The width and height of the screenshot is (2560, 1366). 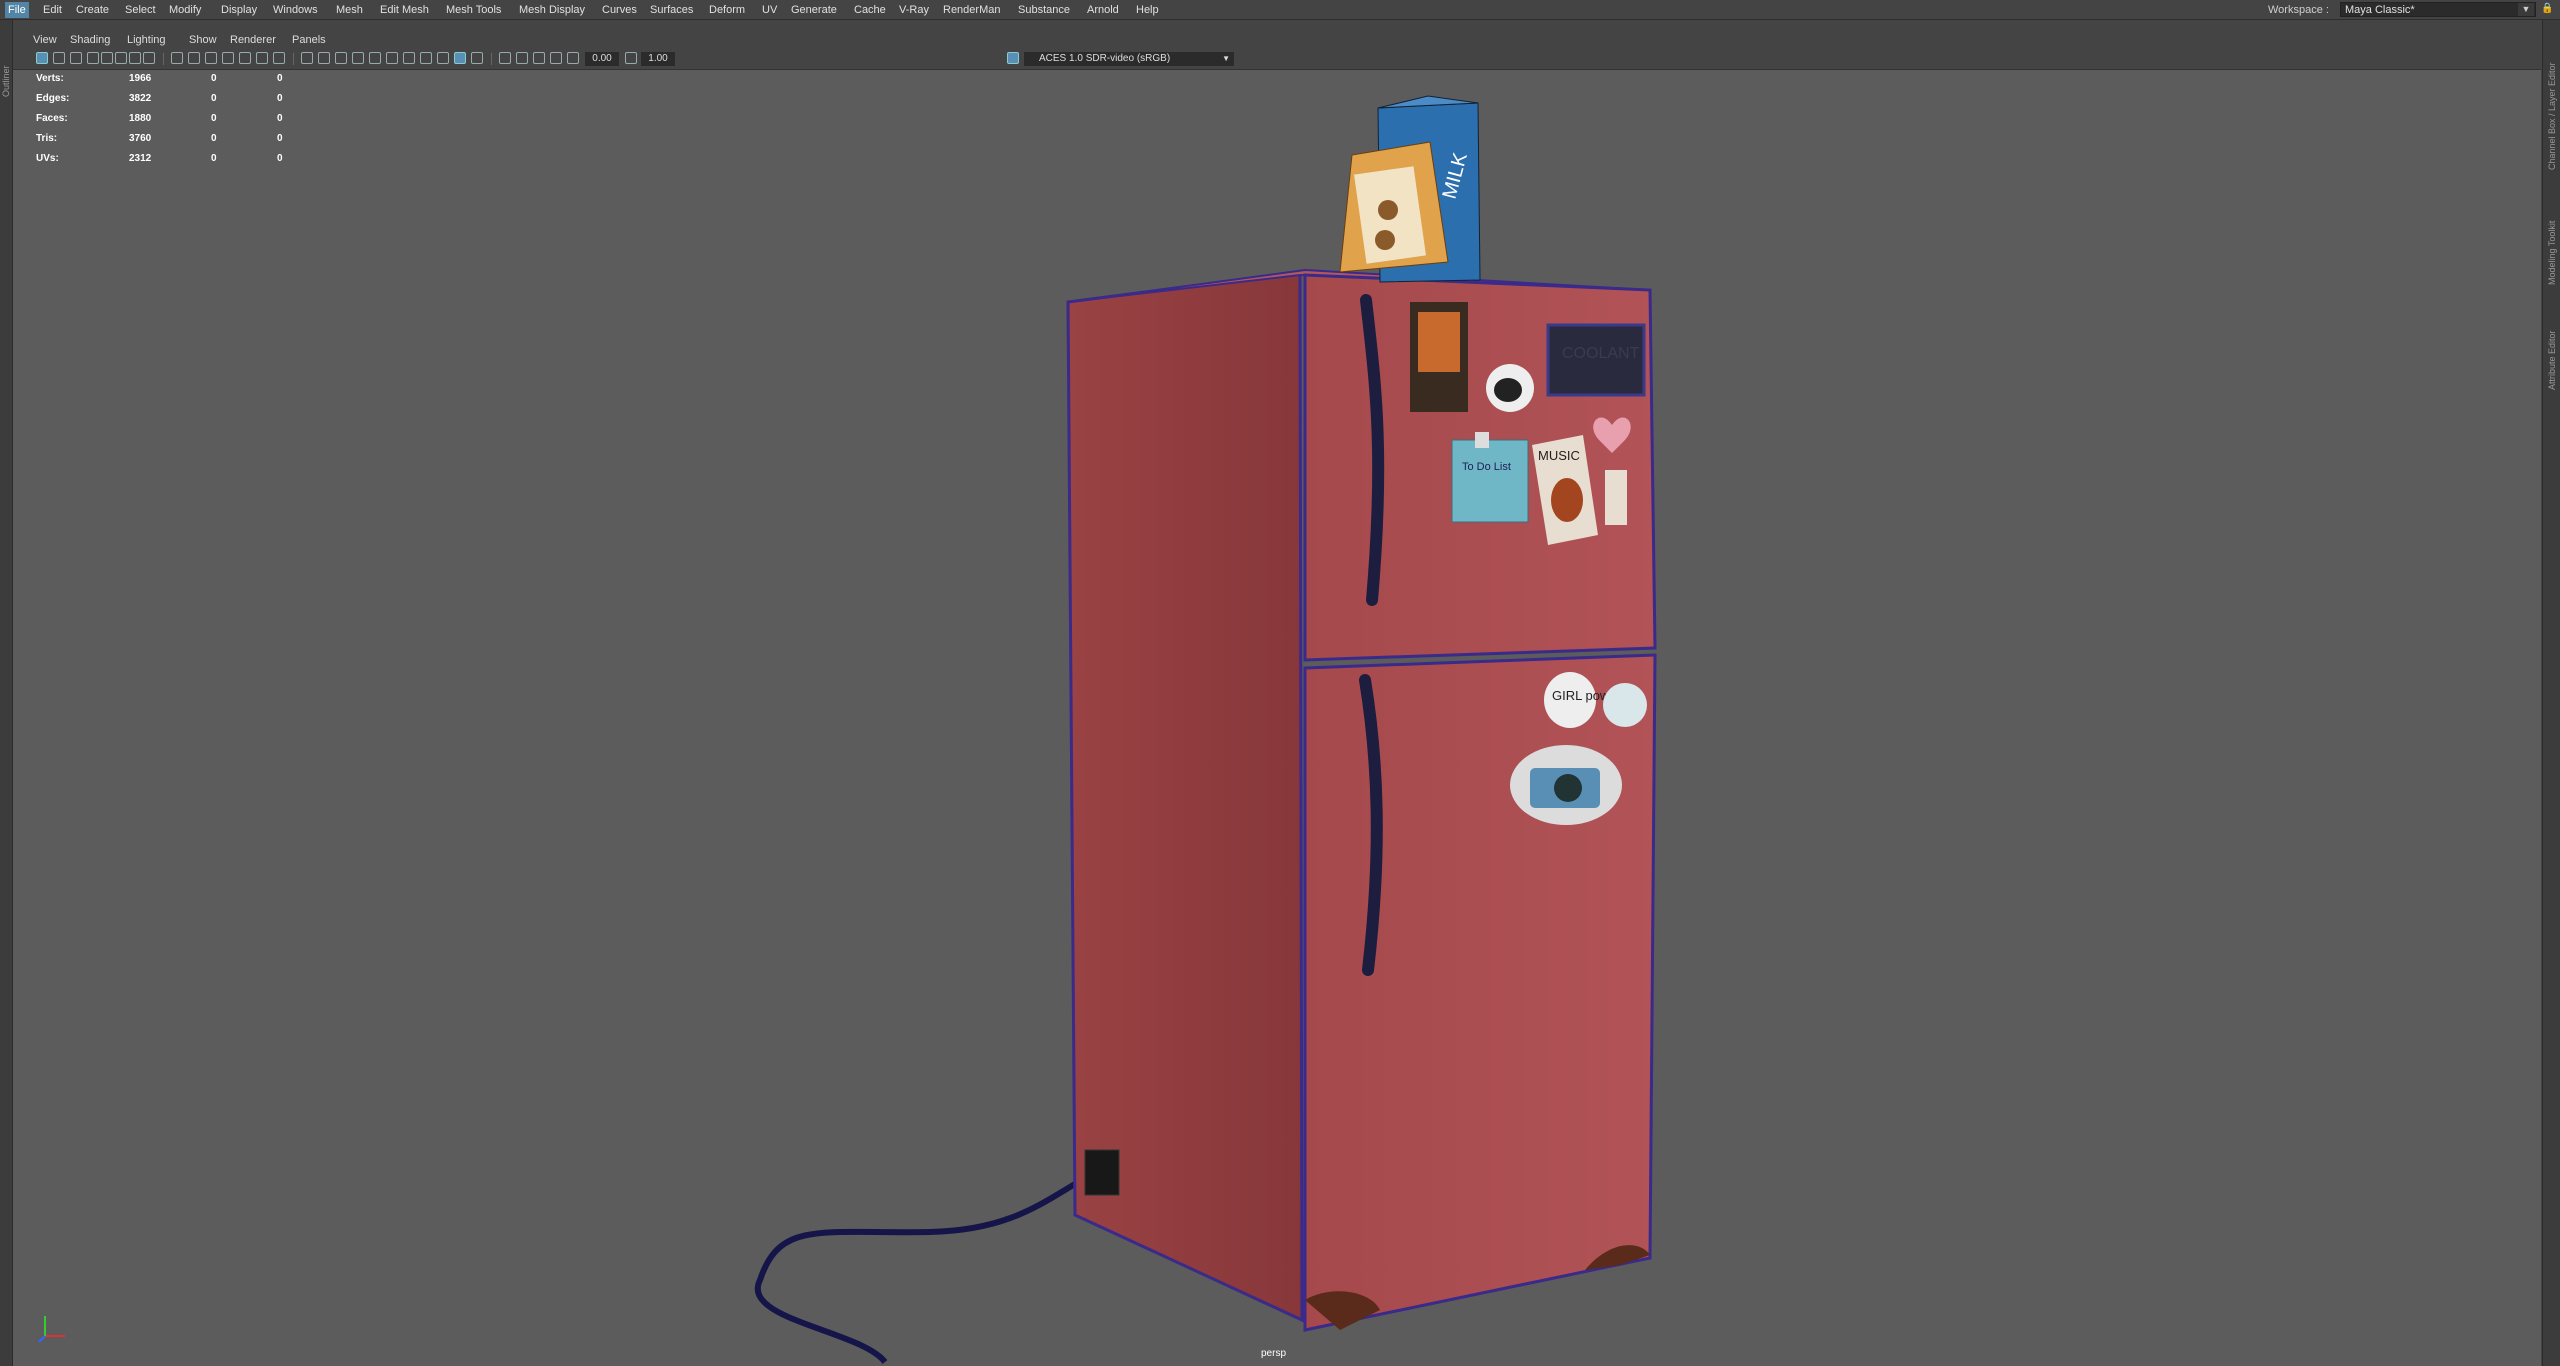 What do you see at coordinates (279, 58) in the screenshot?
I see `safe-title-icon` at bounding box center [279, 58].